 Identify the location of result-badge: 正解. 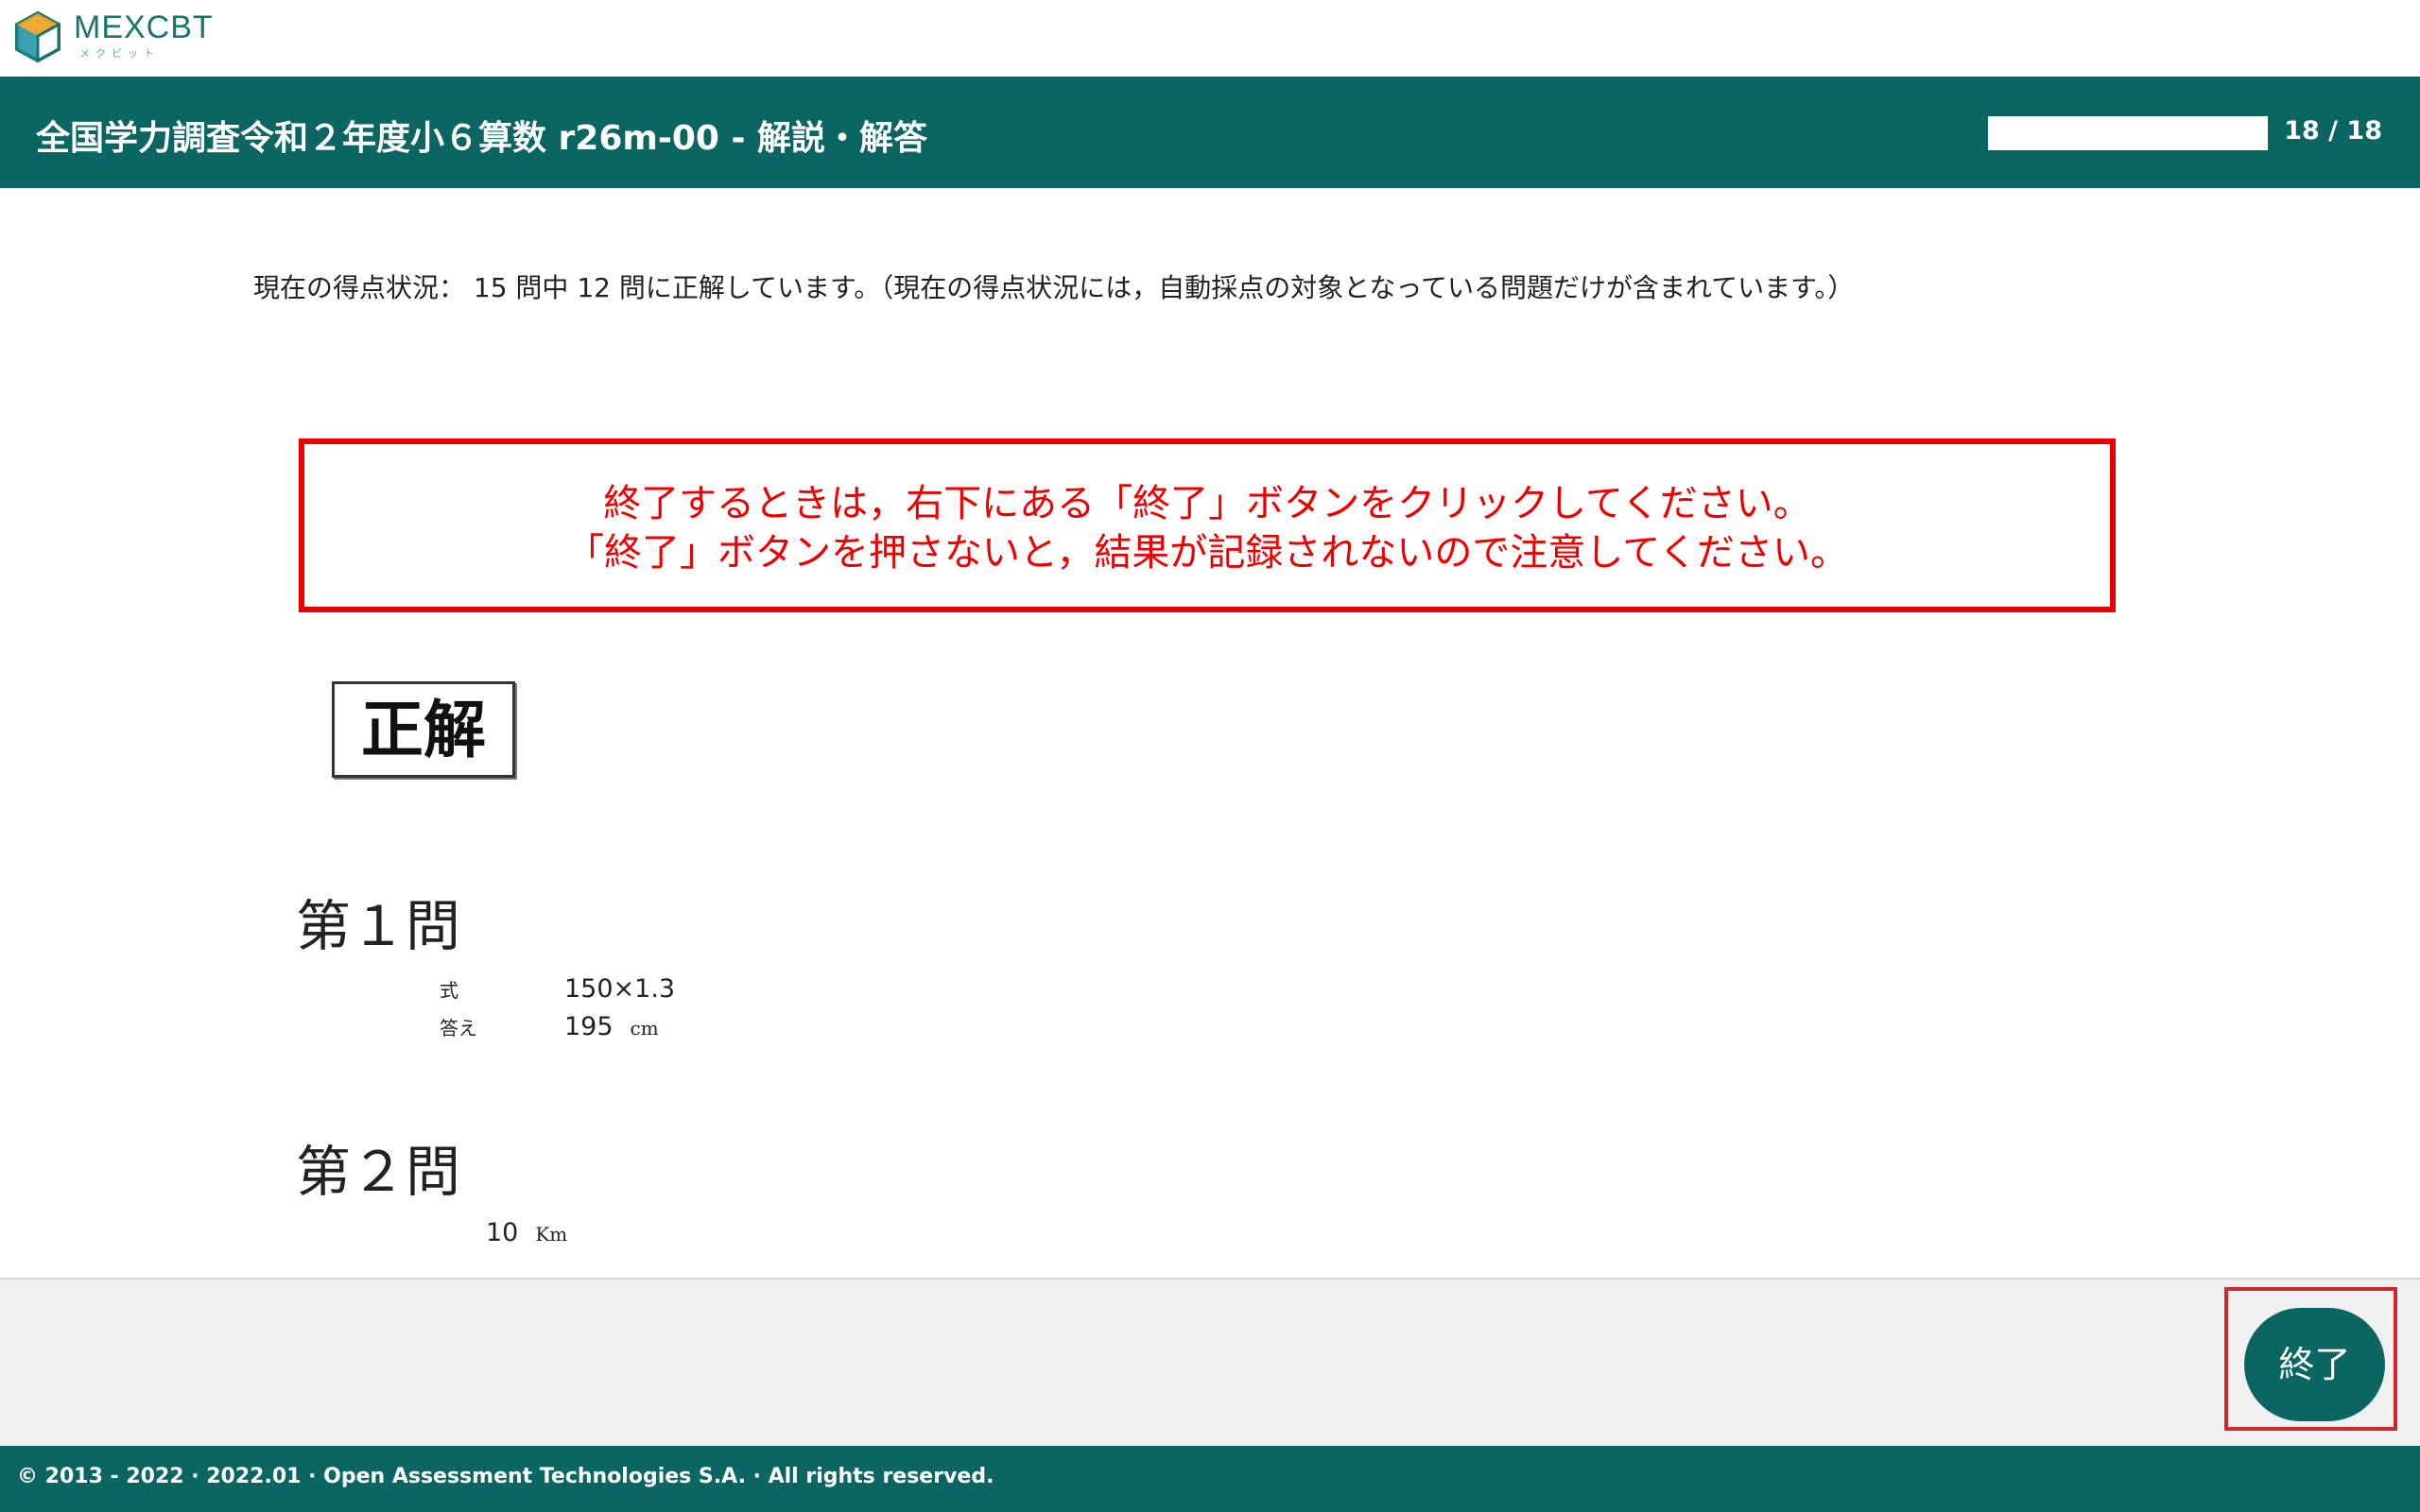
(423, 729).